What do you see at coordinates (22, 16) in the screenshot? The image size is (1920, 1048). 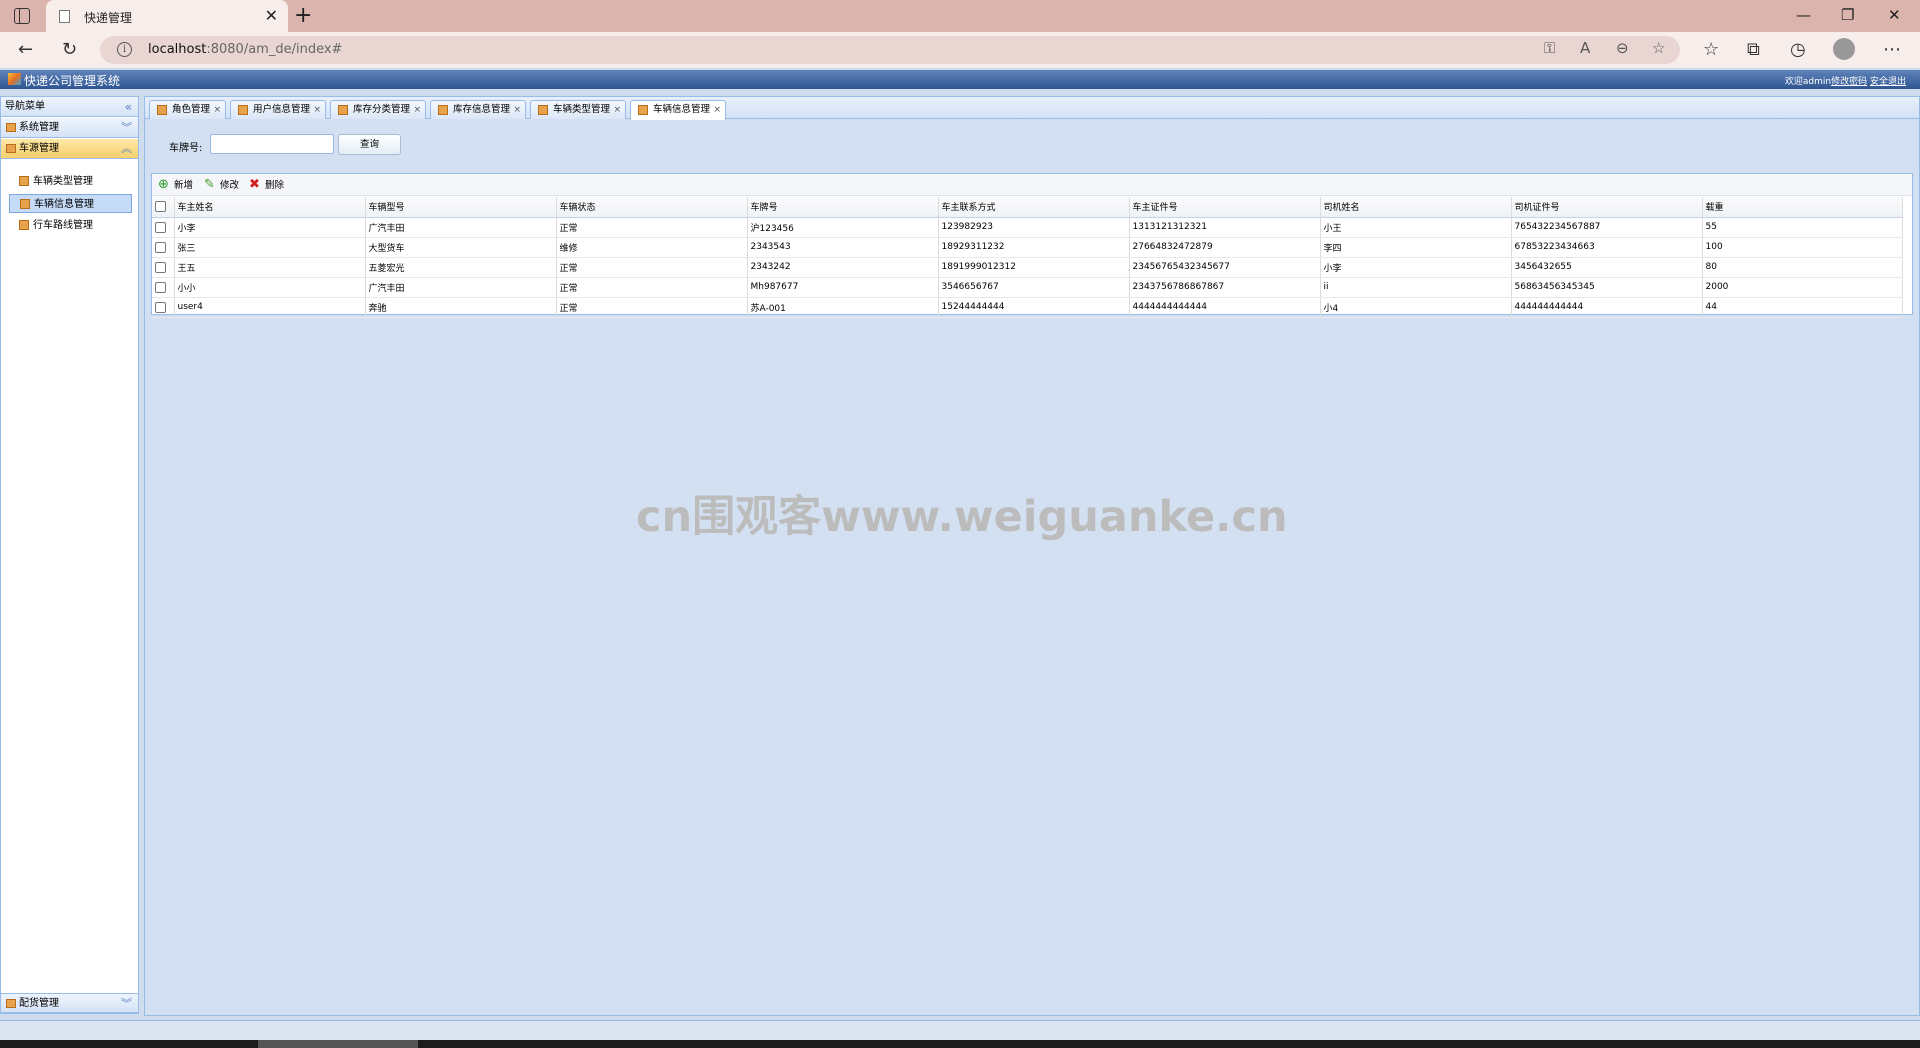 I see `sidebar-toggle-icon` at bounding box center [22, 16].